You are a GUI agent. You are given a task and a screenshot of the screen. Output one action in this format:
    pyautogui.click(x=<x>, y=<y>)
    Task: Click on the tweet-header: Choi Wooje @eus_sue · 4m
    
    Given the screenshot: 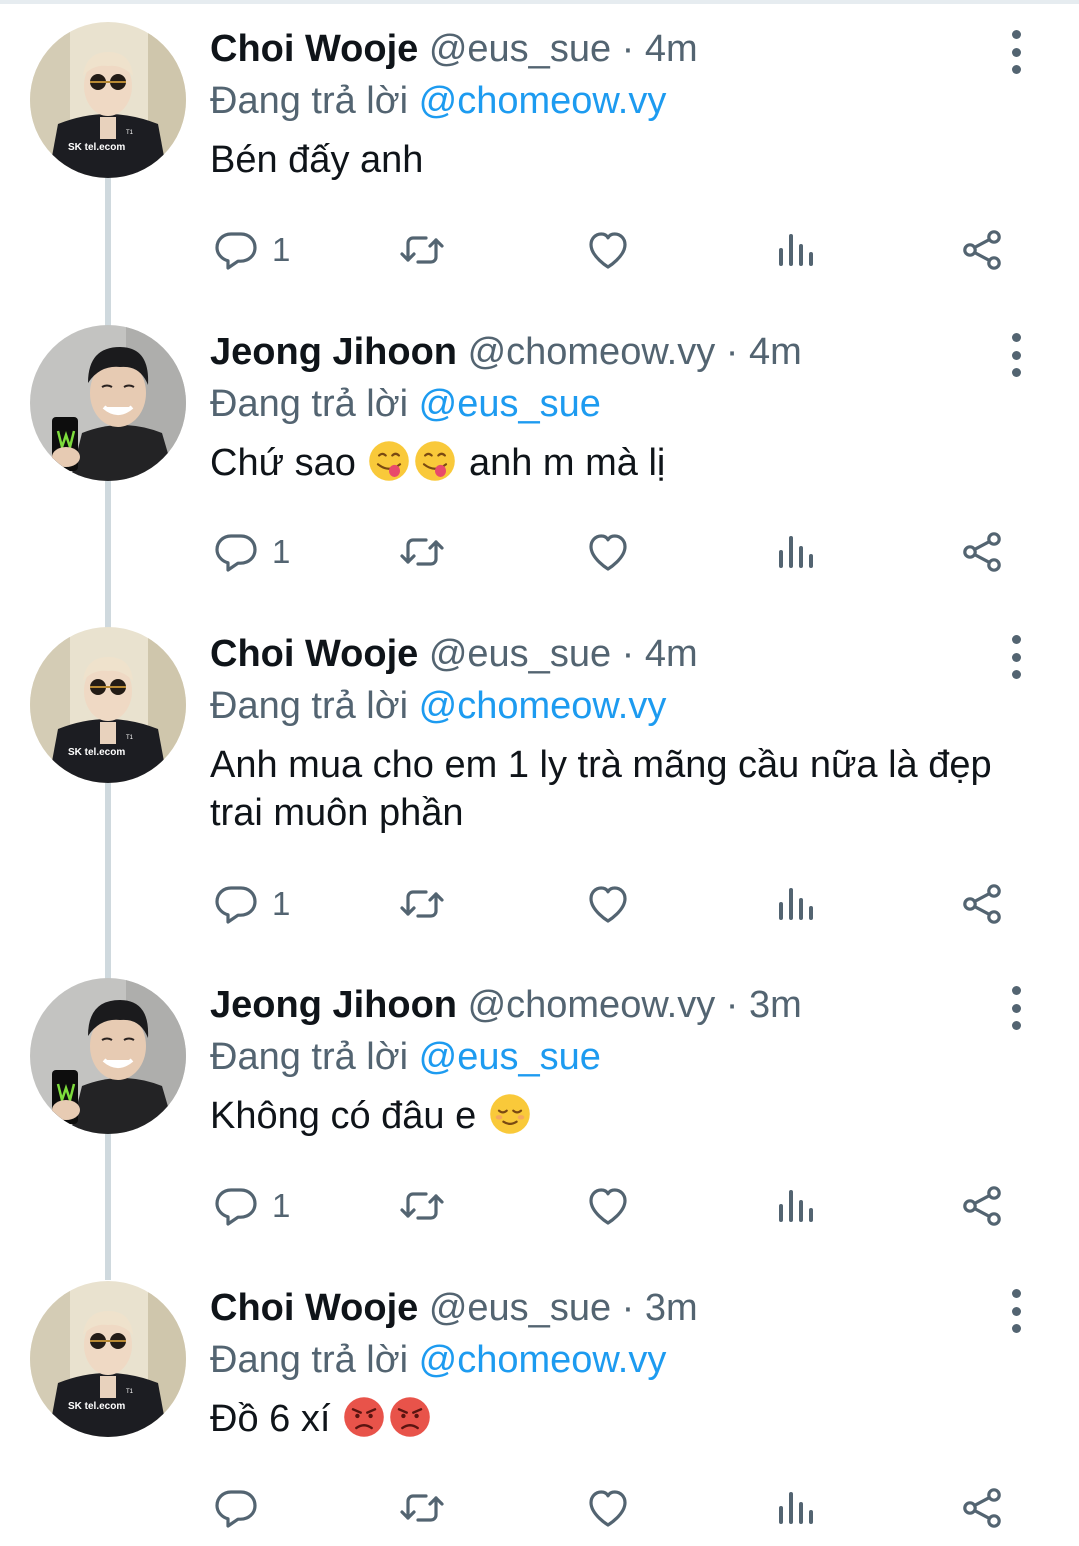 What is the action you would take?
    pyautogui.click(x=454, y=654)
    